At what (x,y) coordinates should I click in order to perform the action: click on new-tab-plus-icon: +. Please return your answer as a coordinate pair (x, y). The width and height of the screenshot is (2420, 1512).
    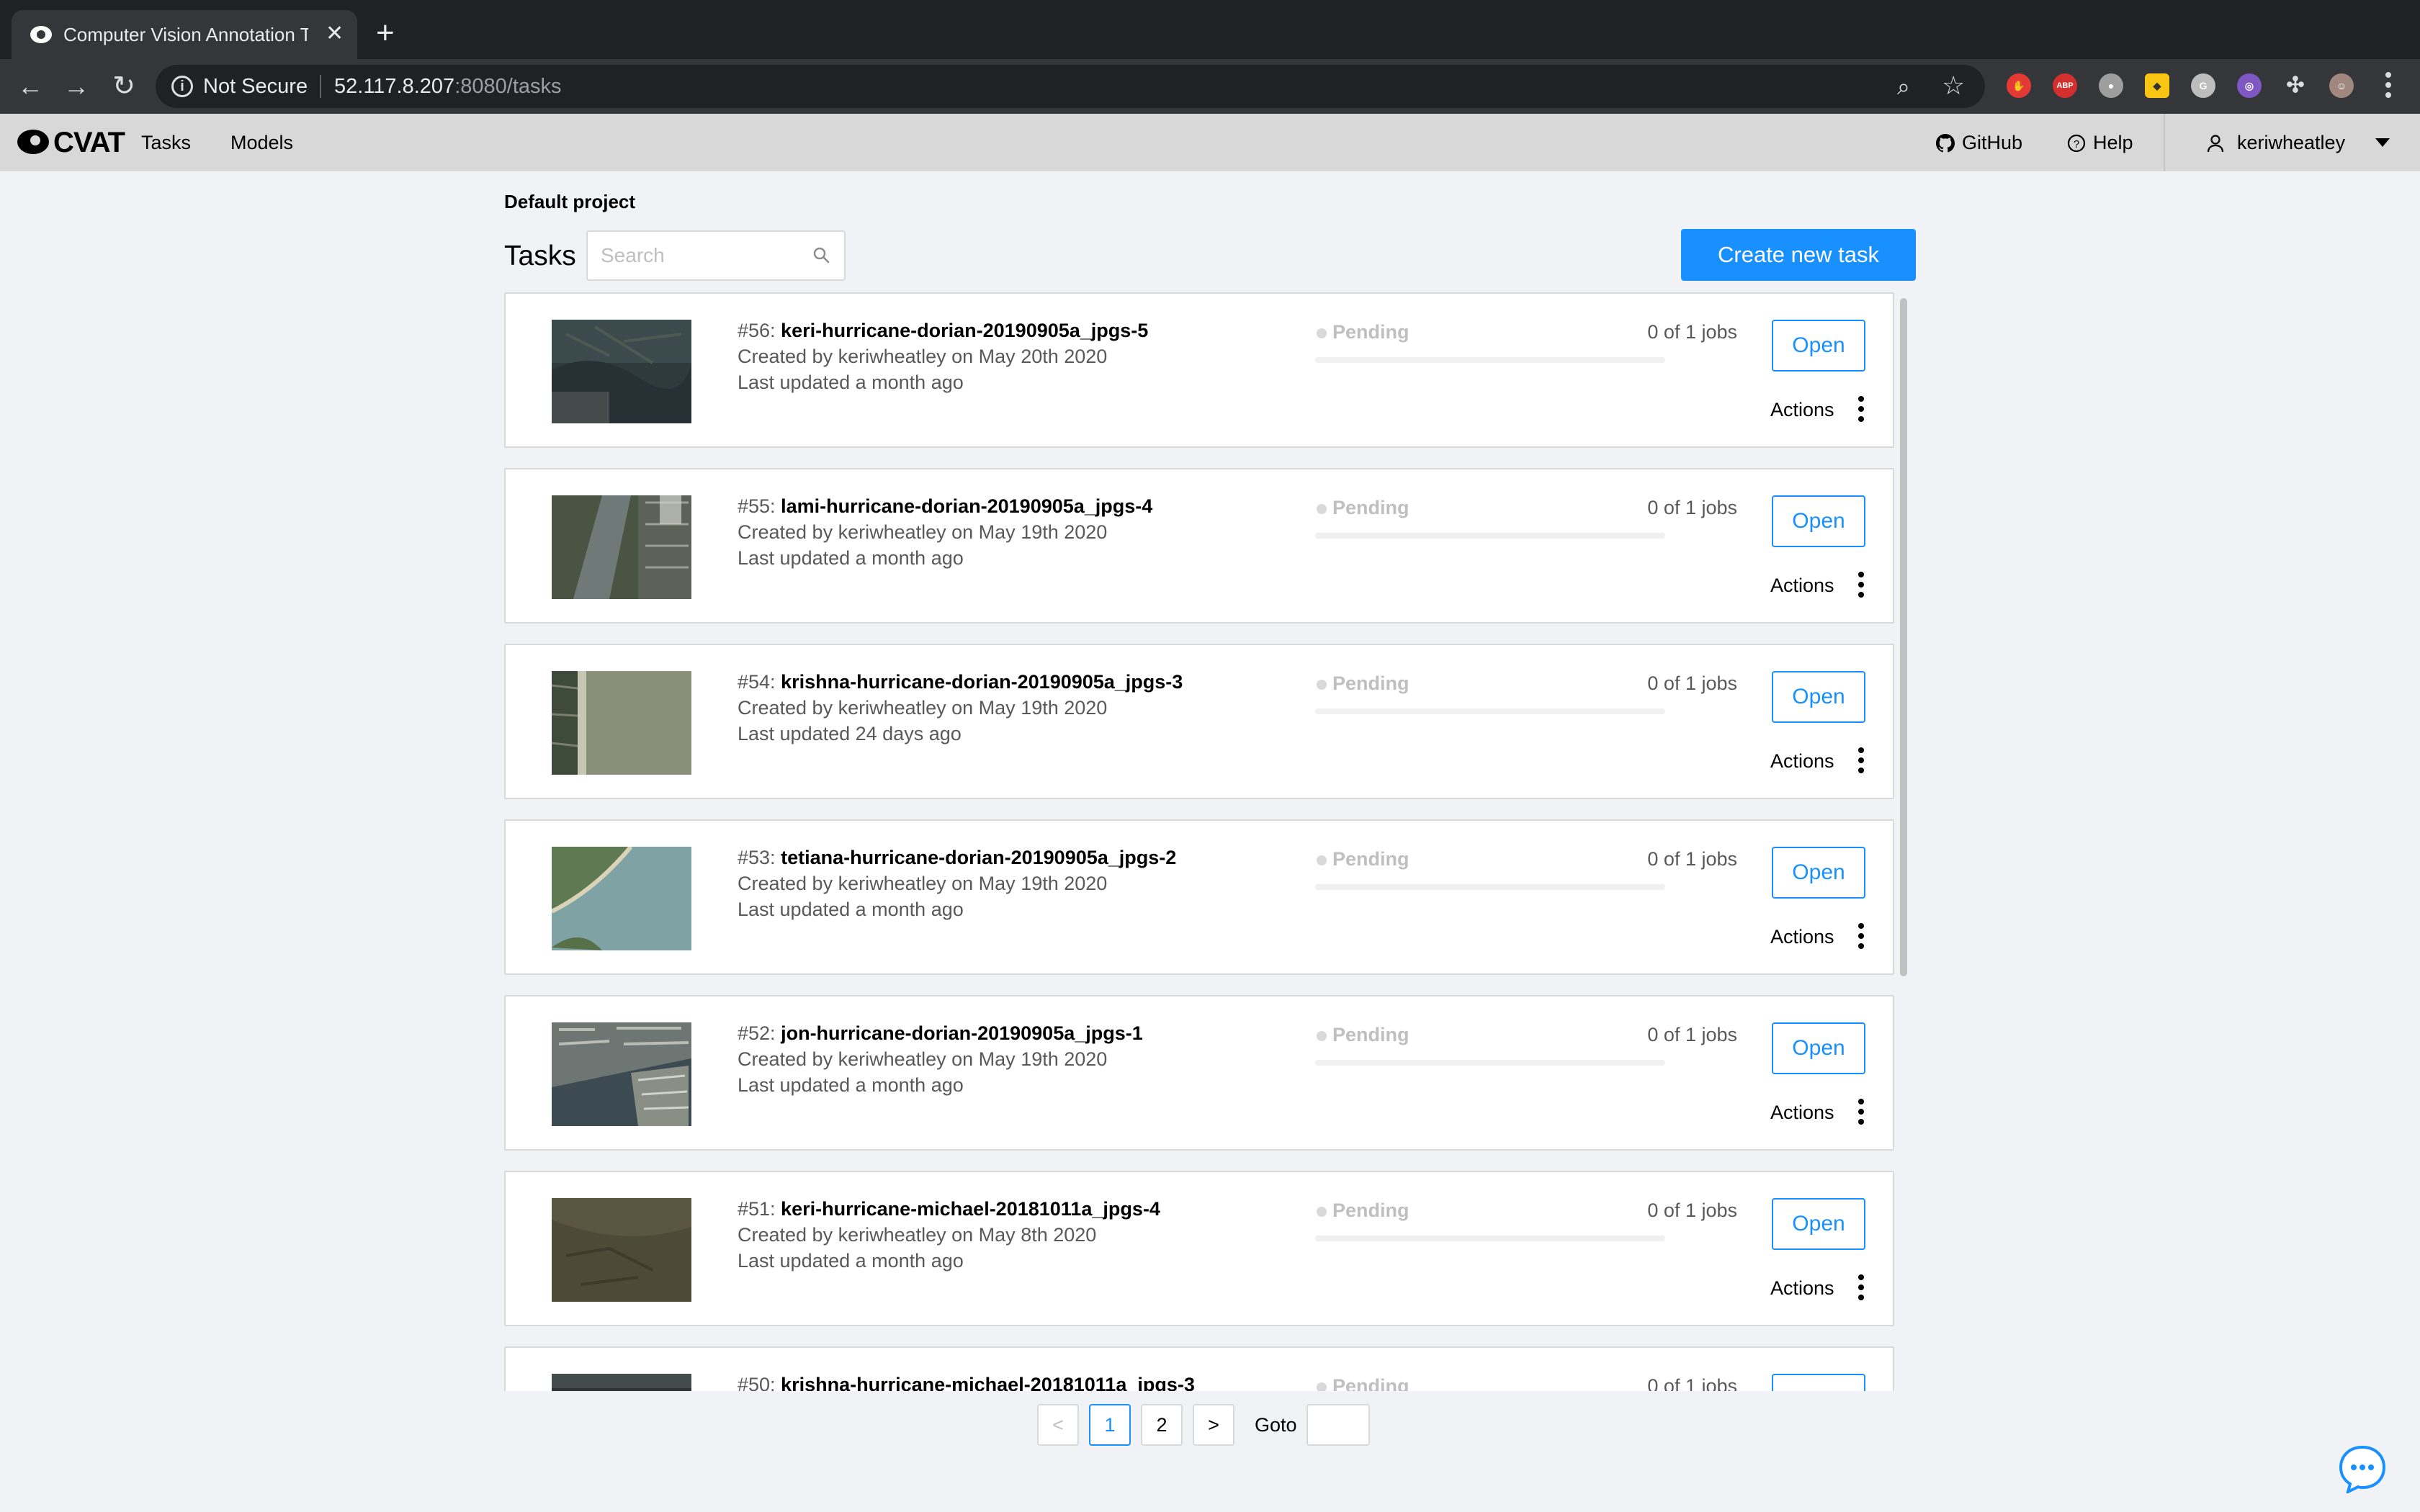
    Looking at the image, I should click on (385, 33).